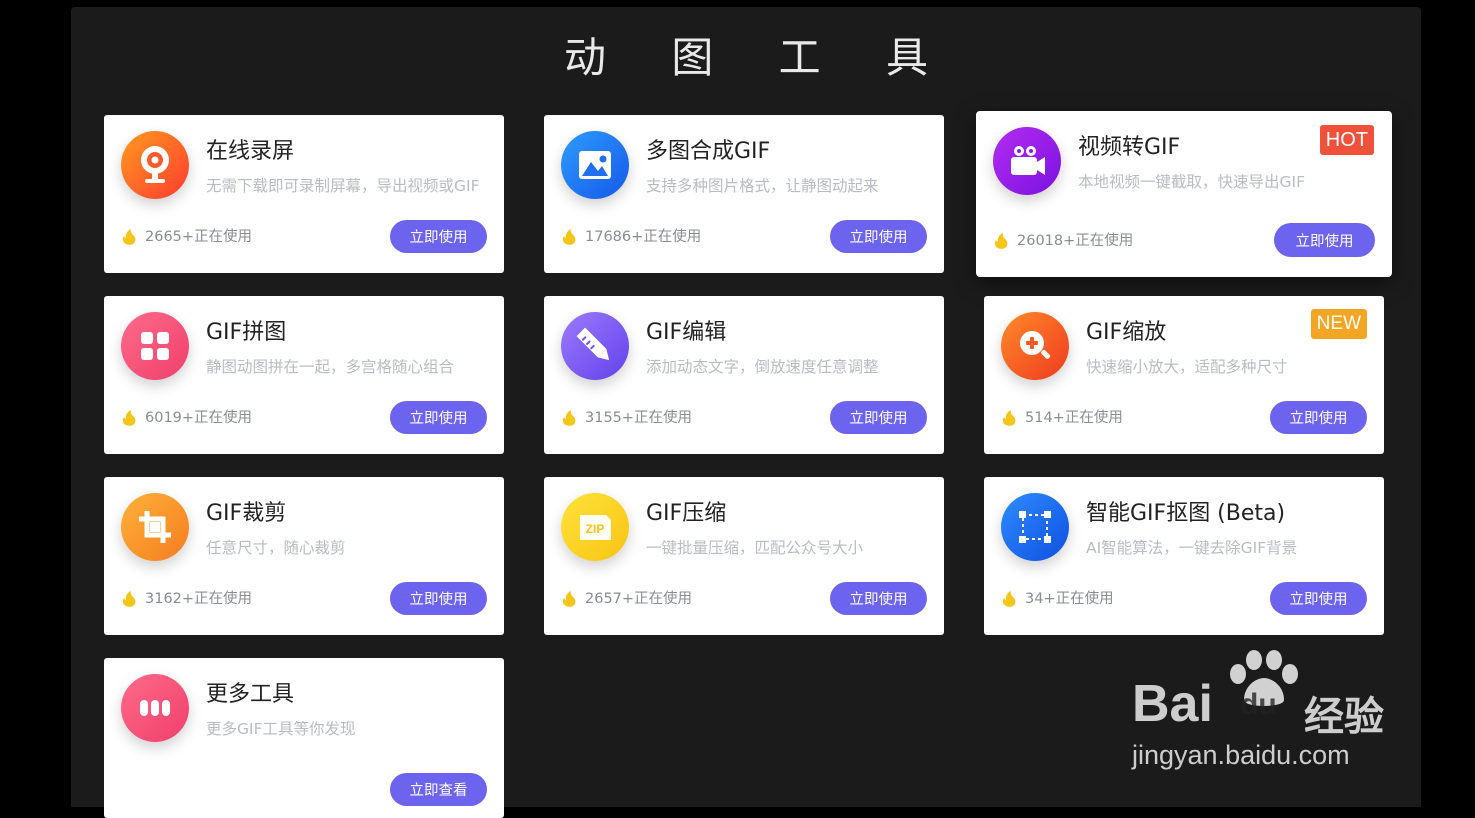  What do you see at coordinates (1192, 548) in the screenshot?
I see `card-desc: AI智能算法，一键去除GIF背景` at bounding box center [1192, 548].